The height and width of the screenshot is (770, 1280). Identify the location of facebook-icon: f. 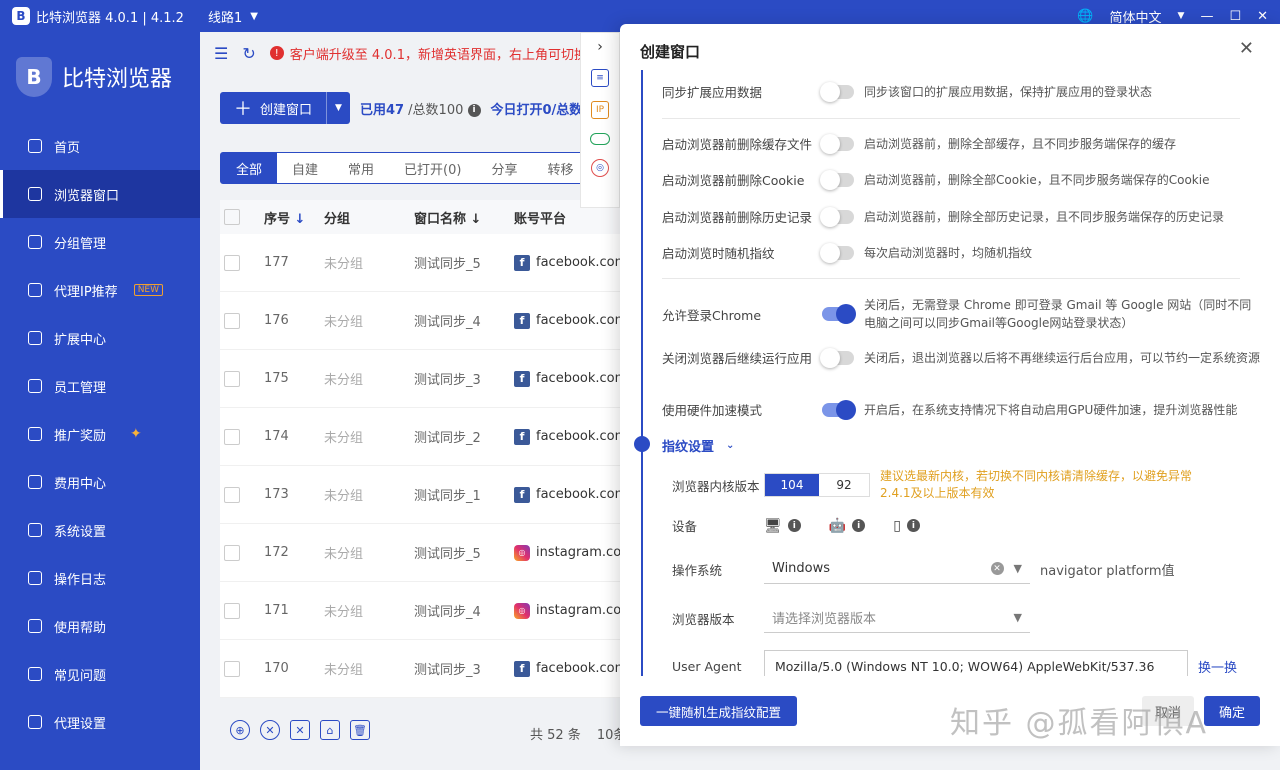
(522, 320).